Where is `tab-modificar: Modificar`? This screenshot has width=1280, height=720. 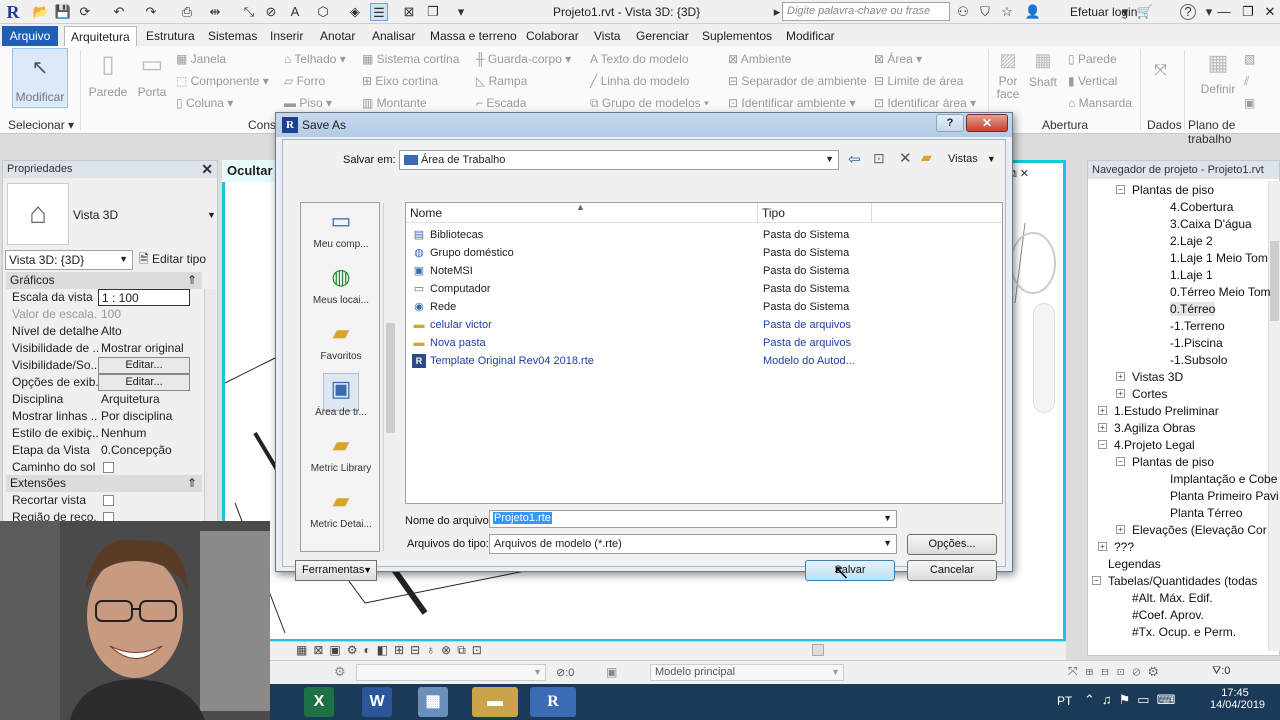 tab-modificar: Modificar is located at coordinates (810, 36).